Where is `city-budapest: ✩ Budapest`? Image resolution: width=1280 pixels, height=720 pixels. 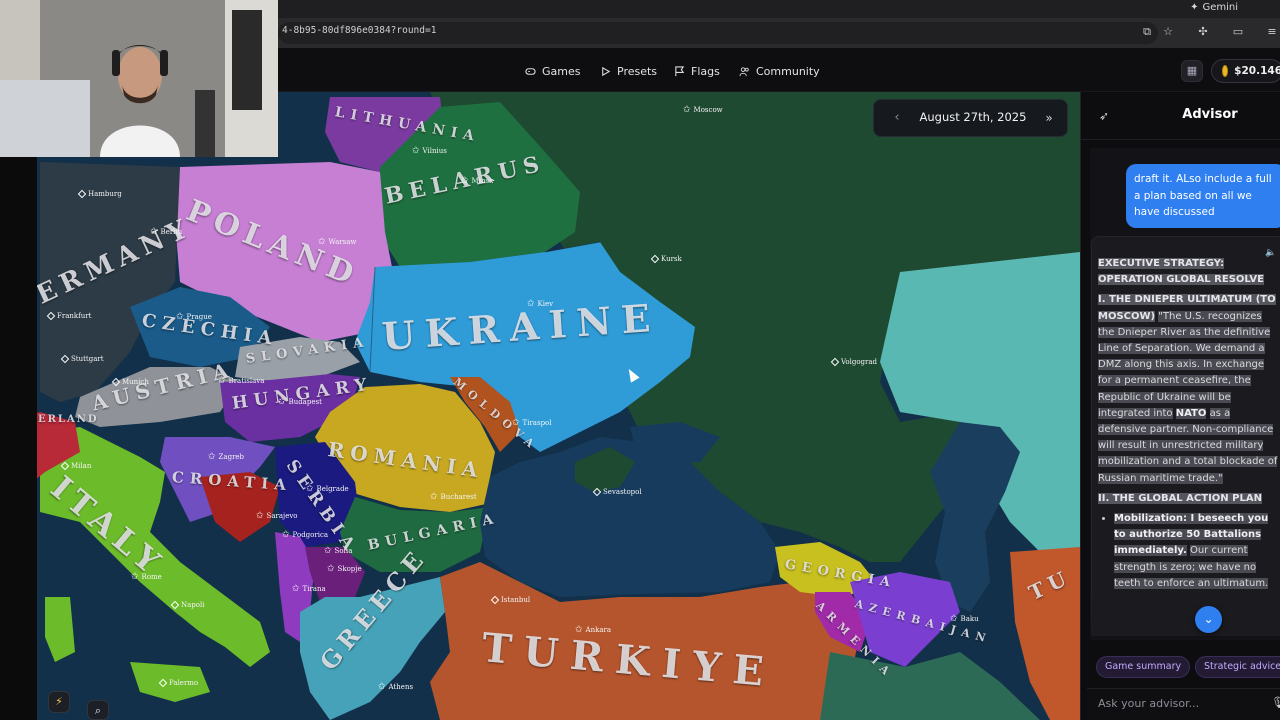 city-budapest: ✩ Budapest is located at coordinates (300, 402).